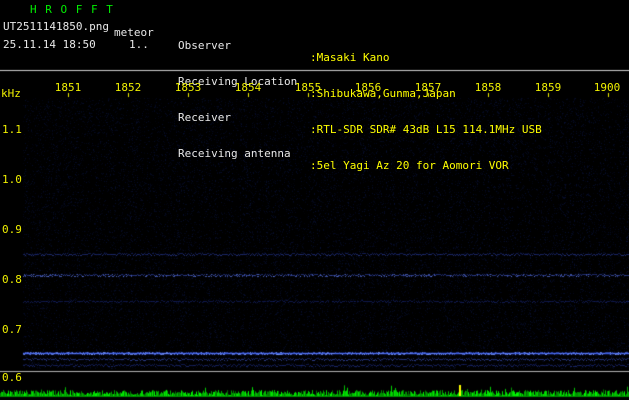 This screenshot has height=400, width=629. Describe the element at coordinates (314, 46) in the screenshot. I see `info-row-observer: Observer :Masaki Kano` at that location.